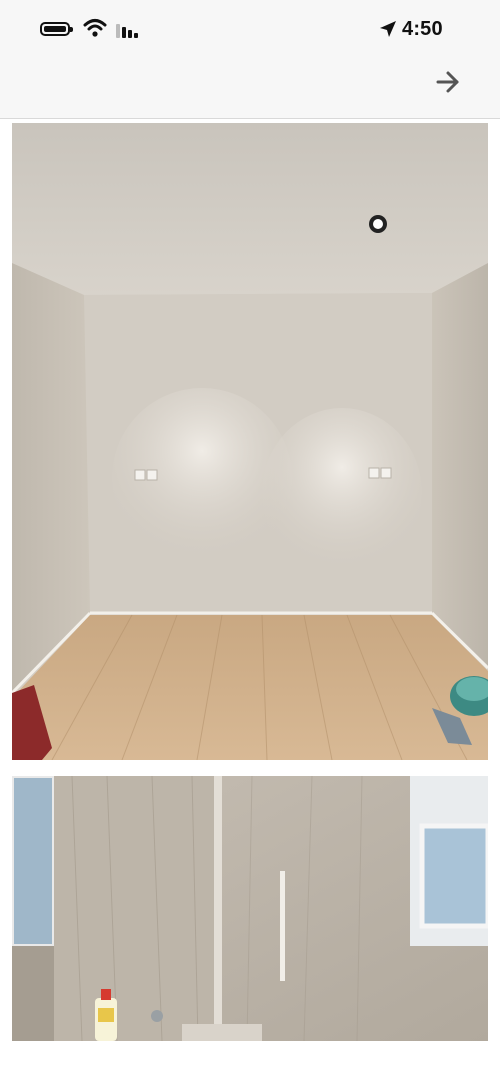 Image resolution: width=500 pixels, height=1081 pixels. Describe the element at coordinates (129, 30) in the screenshot. I see `signal-icon` at that location.